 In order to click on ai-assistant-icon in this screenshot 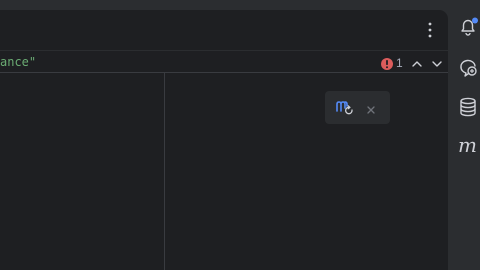, I will do `click(468, 67)`.